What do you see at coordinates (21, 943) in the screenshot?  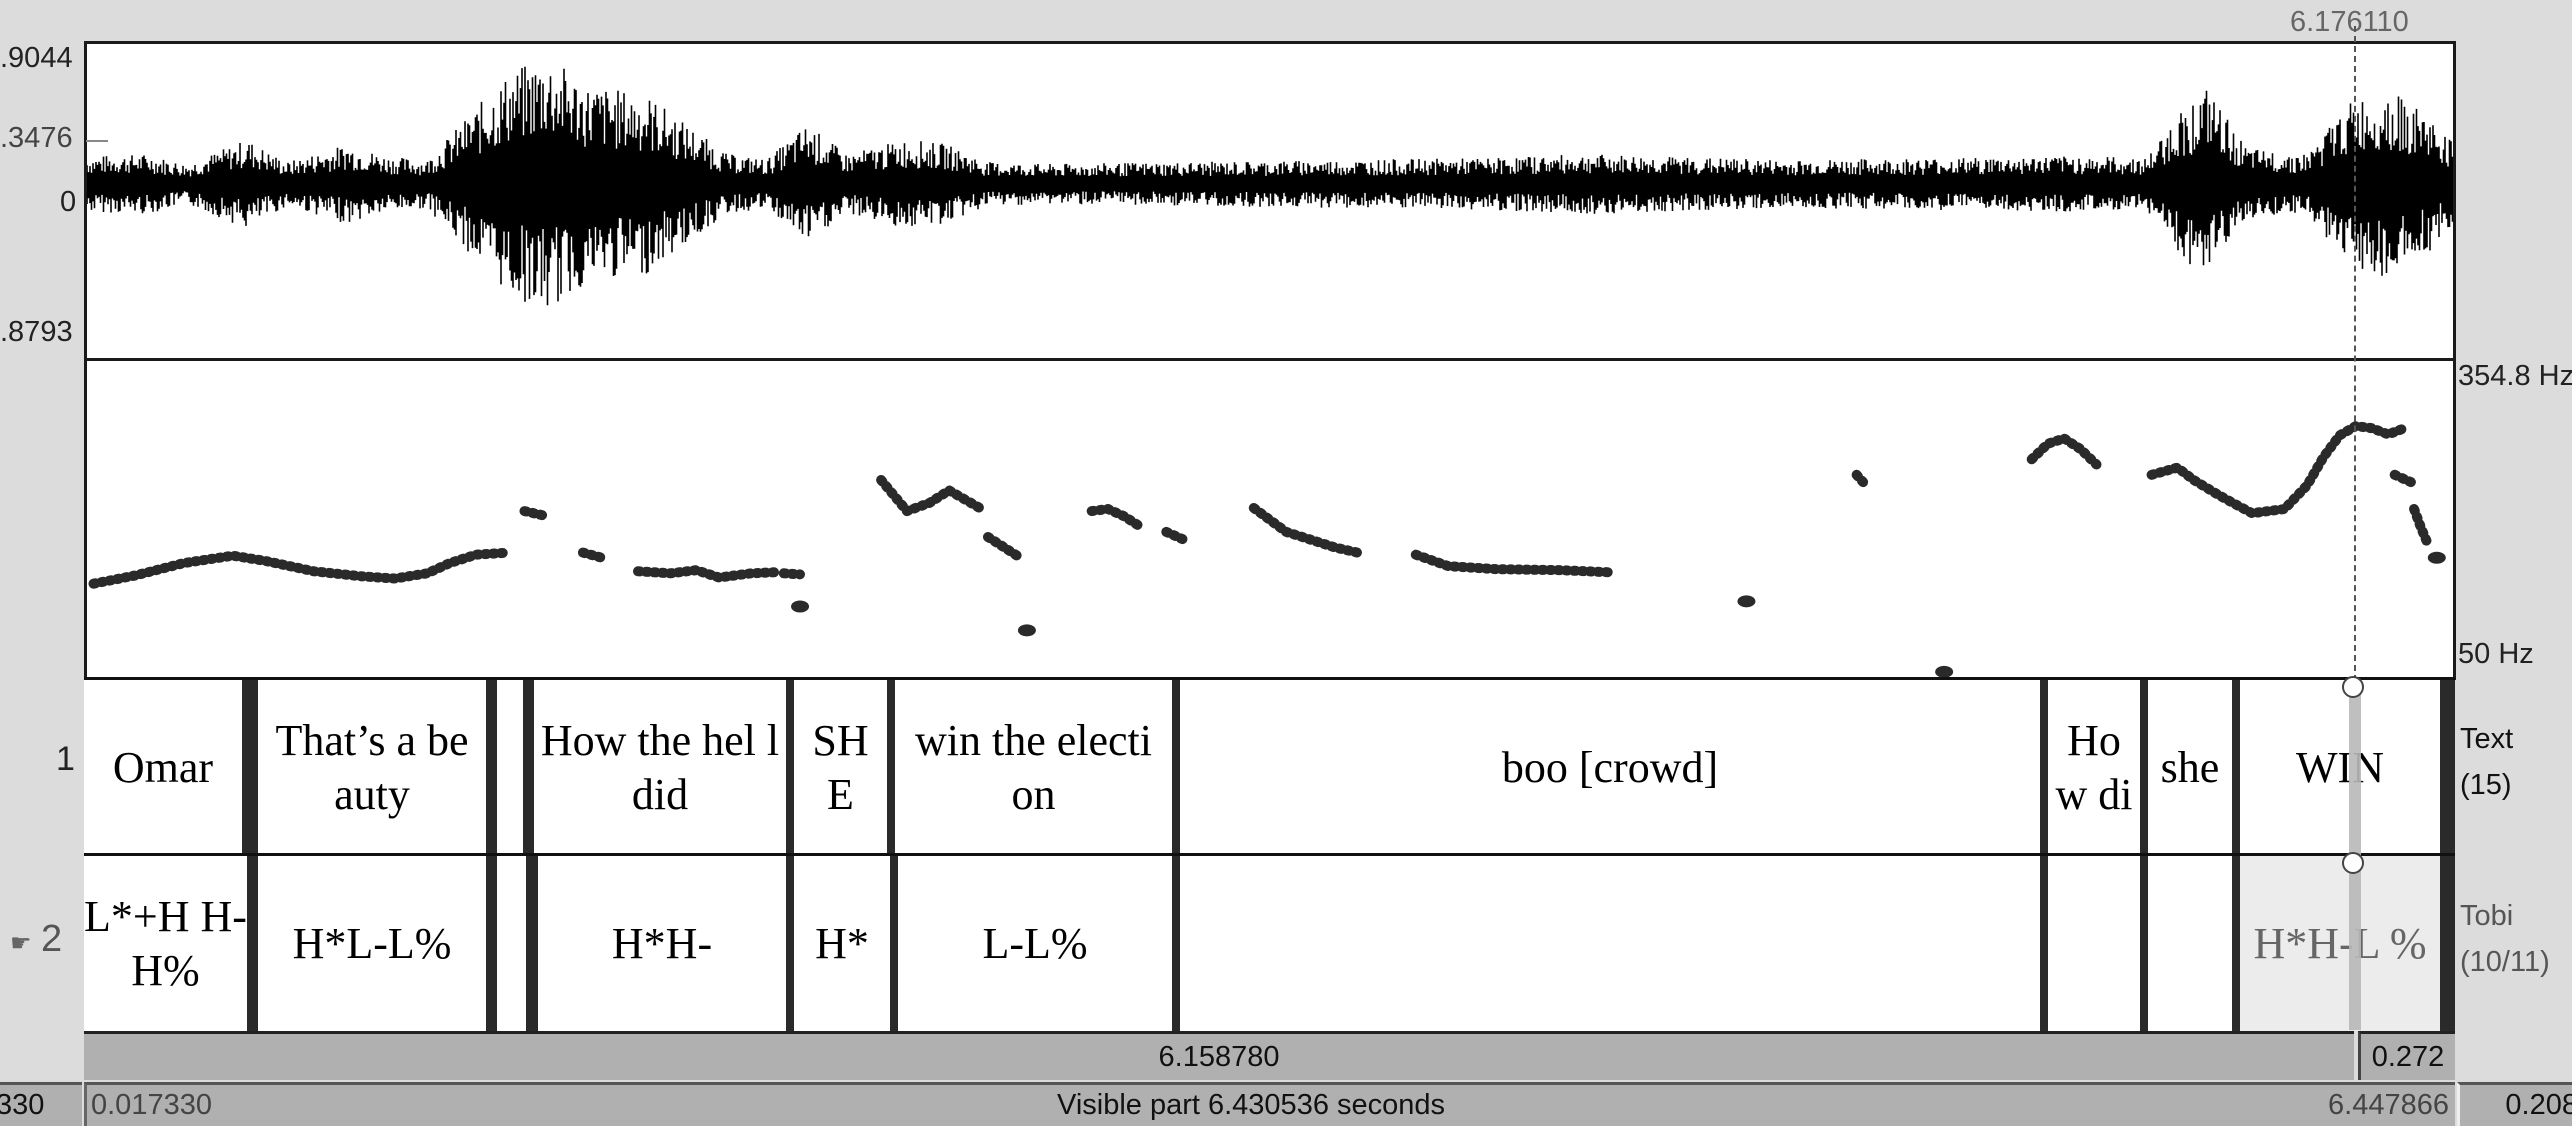 I see `hand-pointer-icon: ☛` at bounding box center [21, 943].